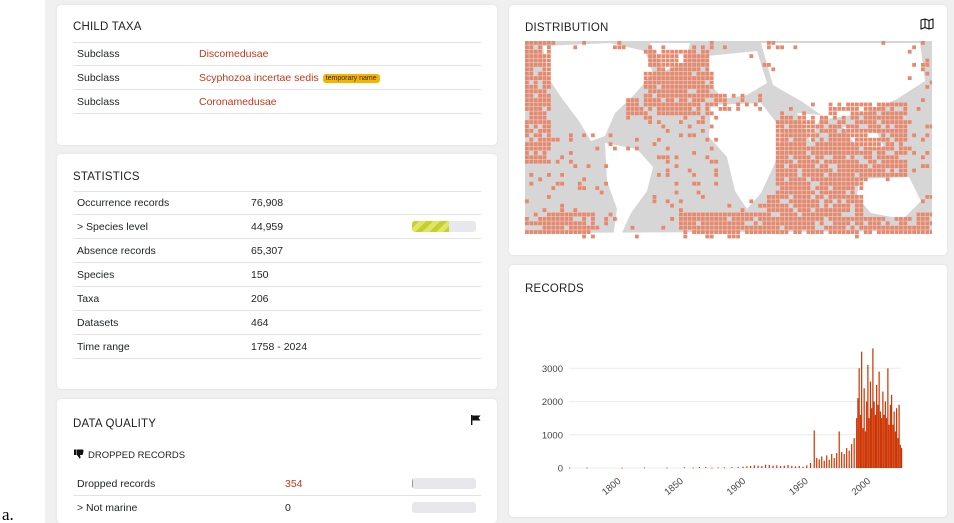  What do you see at coordinates (277, 508) in the screenshot?
I see `quality-row-expandable: > Not marine 0` at bounding box center [277, 508].